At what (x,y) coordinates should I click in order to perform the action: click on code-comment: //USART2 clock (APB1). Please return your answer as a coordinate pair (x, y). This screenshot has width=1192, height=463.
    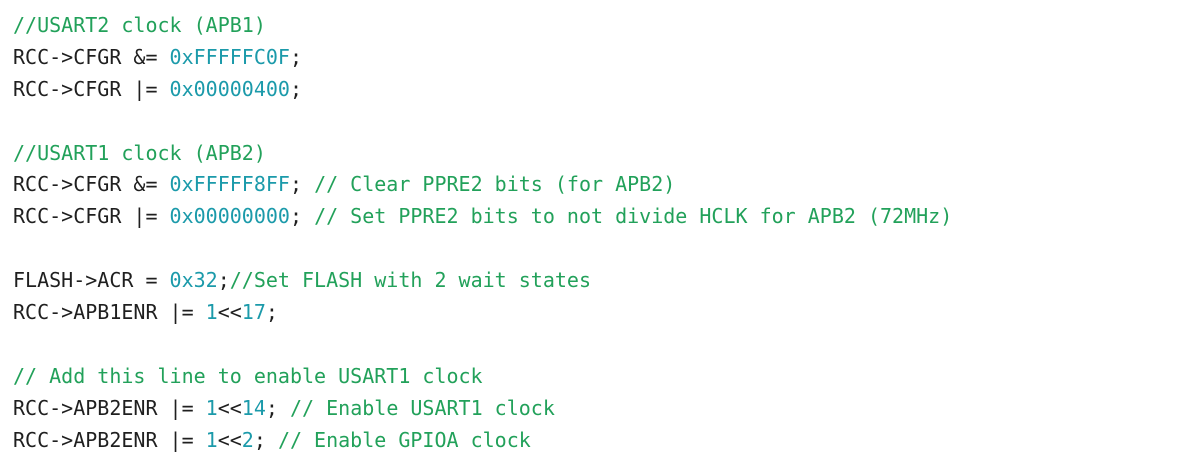
    Looking at the image, I should click on (139, 25).